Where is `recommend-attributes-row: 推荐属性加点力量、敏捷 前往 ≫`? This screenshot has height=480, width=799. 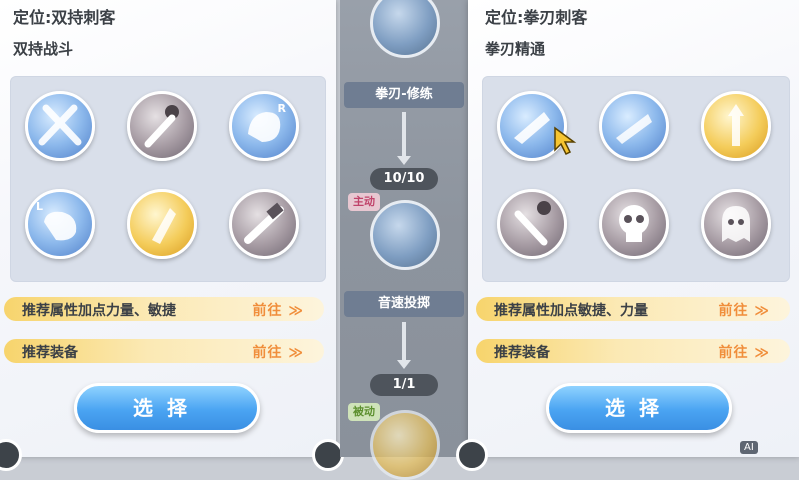 recommend-attributes-row: 推荐属性加点力量、敏捷 前往 ≫ is located at coordinates (164, 309).